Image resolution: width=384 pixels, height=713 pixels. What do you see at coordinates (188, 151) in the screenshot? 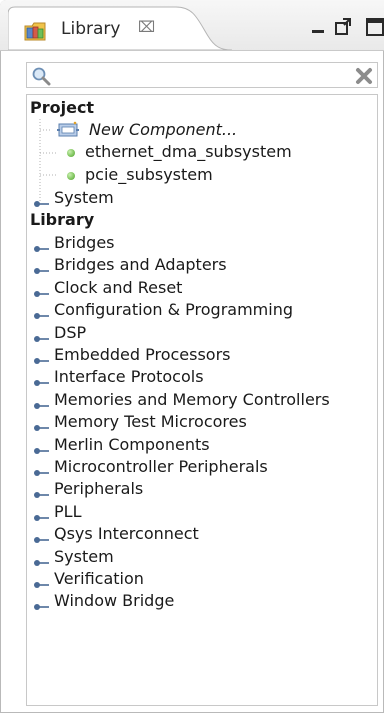
I see `tree-item-label: ethernet_dma_subsystem` at bounding box center [188, 151].